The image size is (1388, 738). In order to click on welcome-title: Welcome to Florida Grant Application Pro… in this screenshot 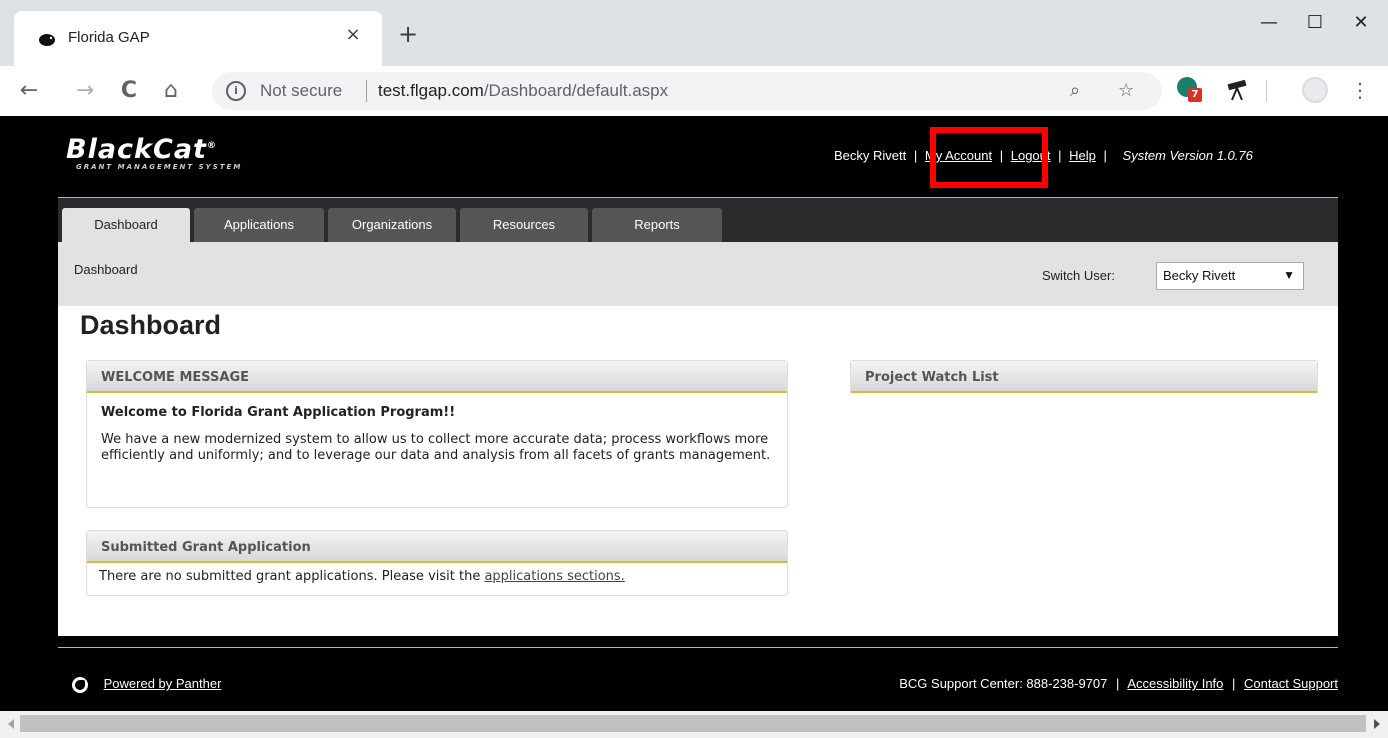, I will do `click(278, 412)`.